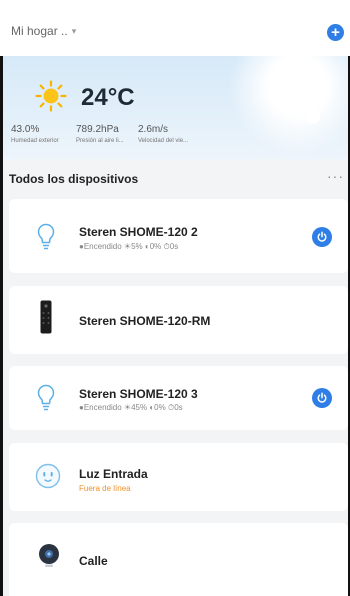 The width and height of the screenshot is (350, 596). I want to click on device-name: Calle, so click(93, 561).